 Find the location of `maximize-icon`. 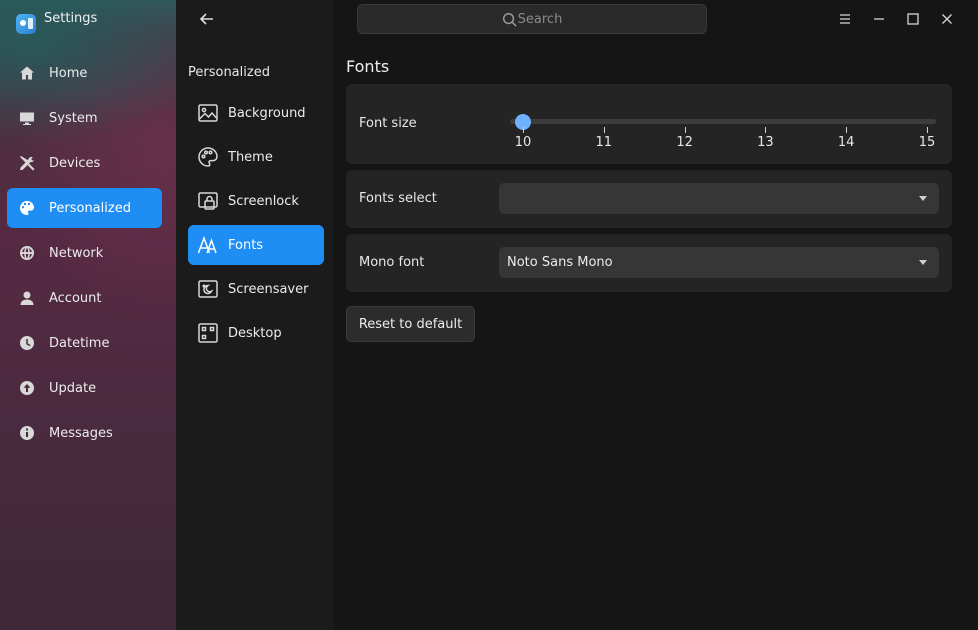

maximize-icon is located at coordinates (913, 19).